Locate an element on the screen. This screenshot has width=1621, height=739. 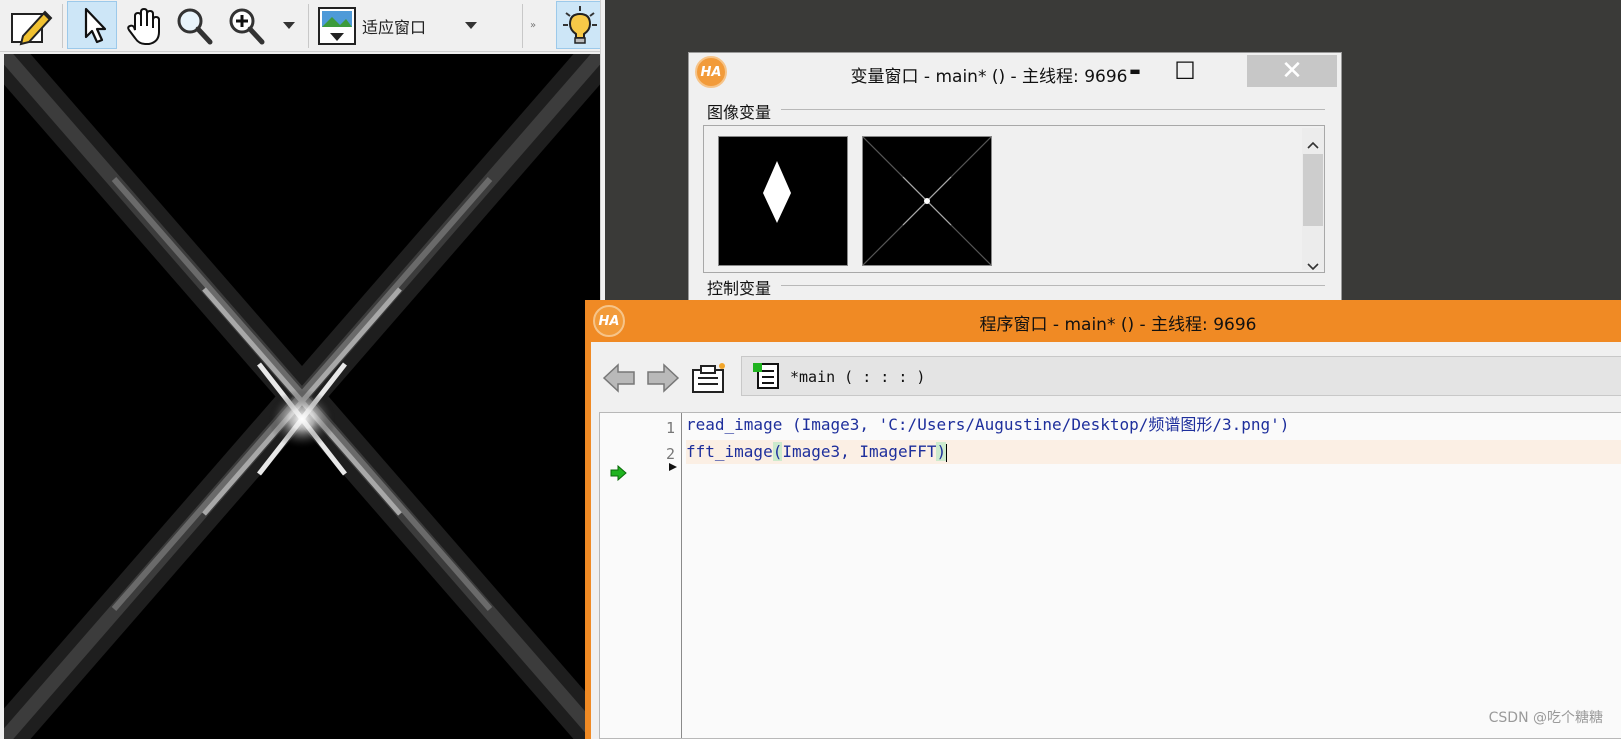
insert-cursor-marker-icon is located at coordinates (673, 466).